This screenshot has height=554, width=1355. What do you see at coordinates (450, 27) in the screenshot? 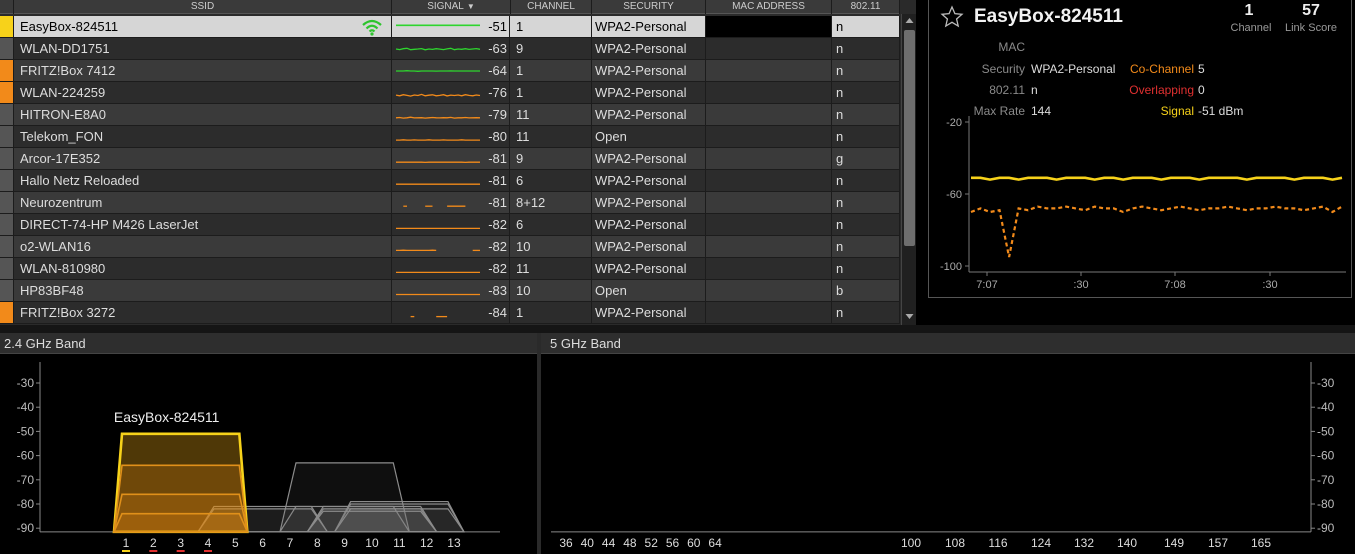
I see `table-row: EasyBox-824511 -51 1 WPA2-Personal n` at bounding box center [450, 27].